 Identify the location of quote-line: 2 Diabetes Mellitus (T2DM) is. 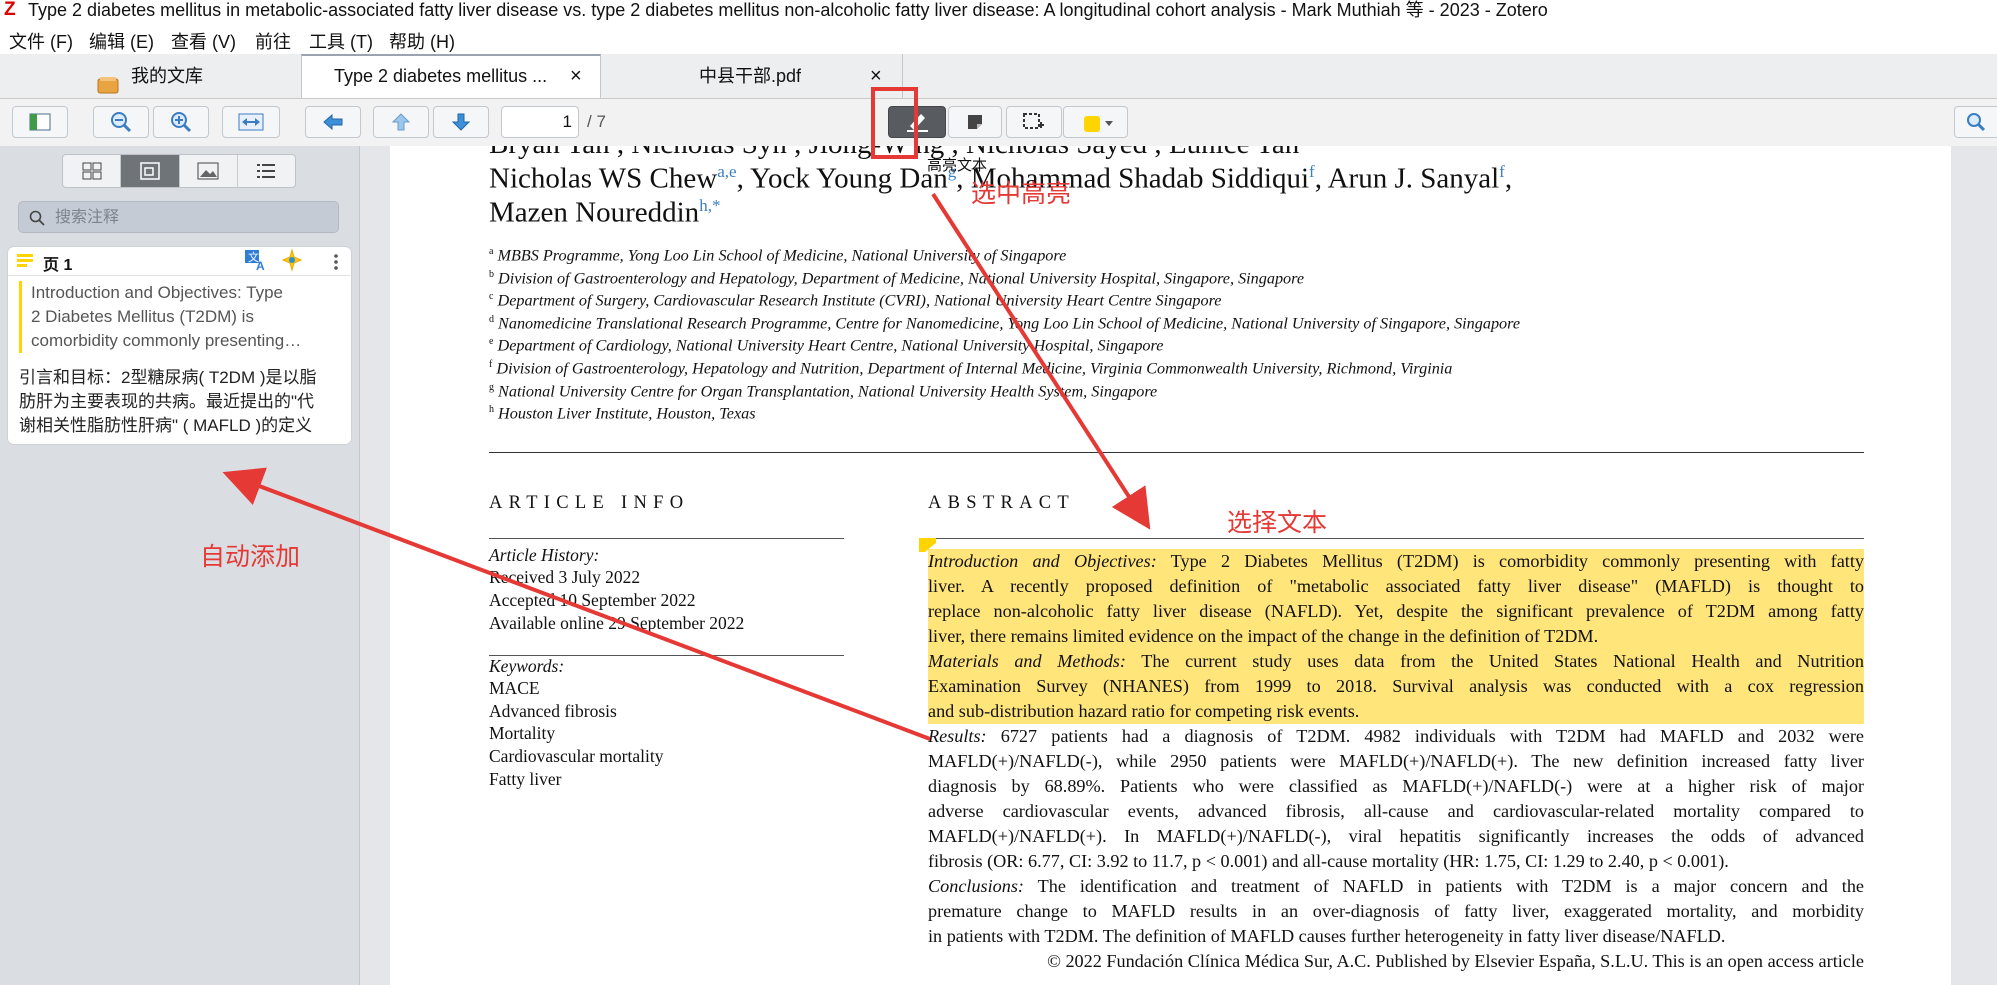
(142, 316).